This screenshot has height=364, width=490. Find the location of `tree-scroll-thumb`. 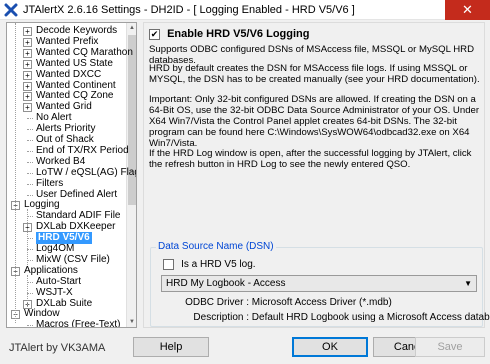

tree-scroll-thumb is located at coordinates (132, 120).